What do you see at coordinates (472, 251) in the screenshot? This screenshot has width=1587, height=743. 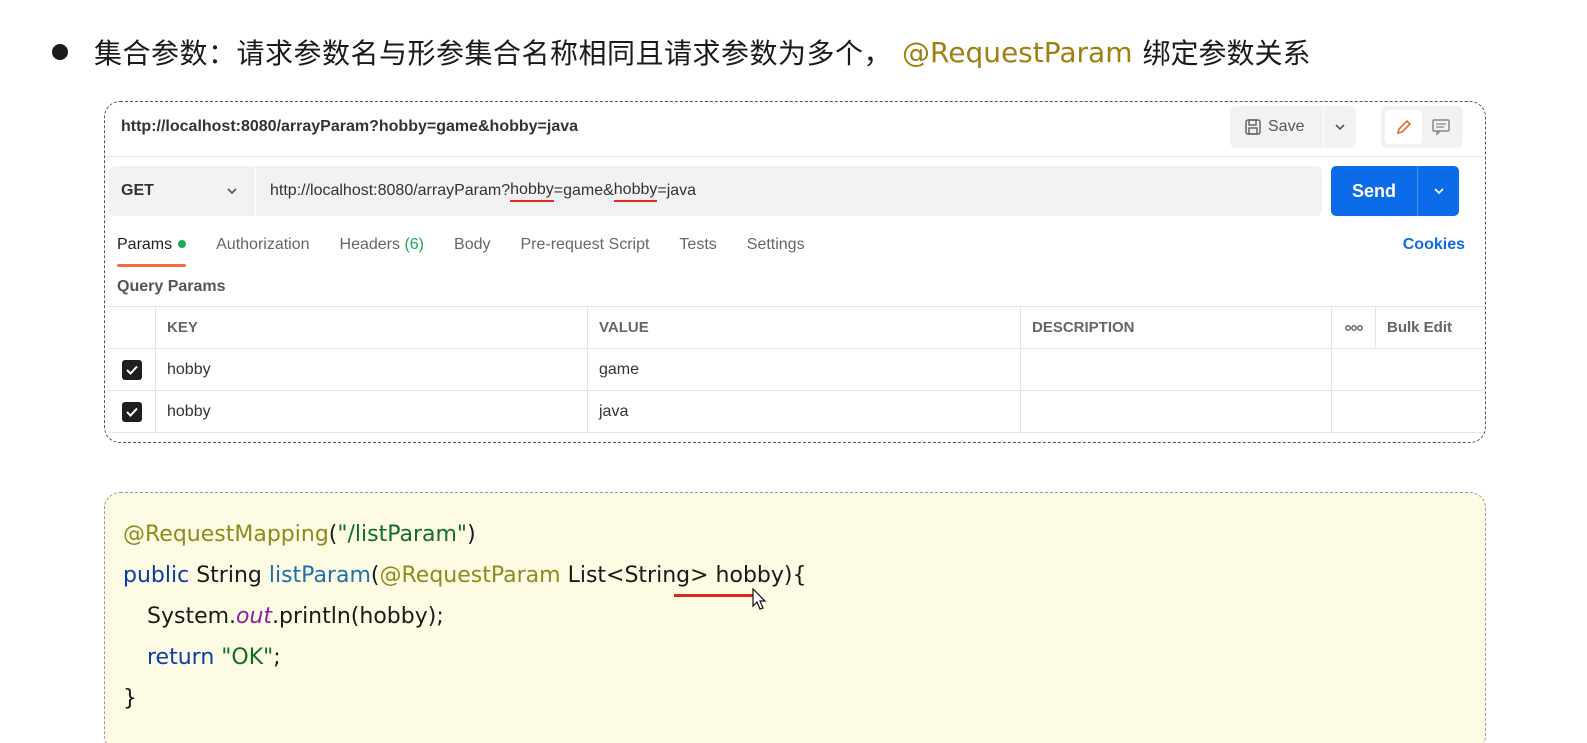 I see `tab-body: Body` at bounding box center [472, 251].